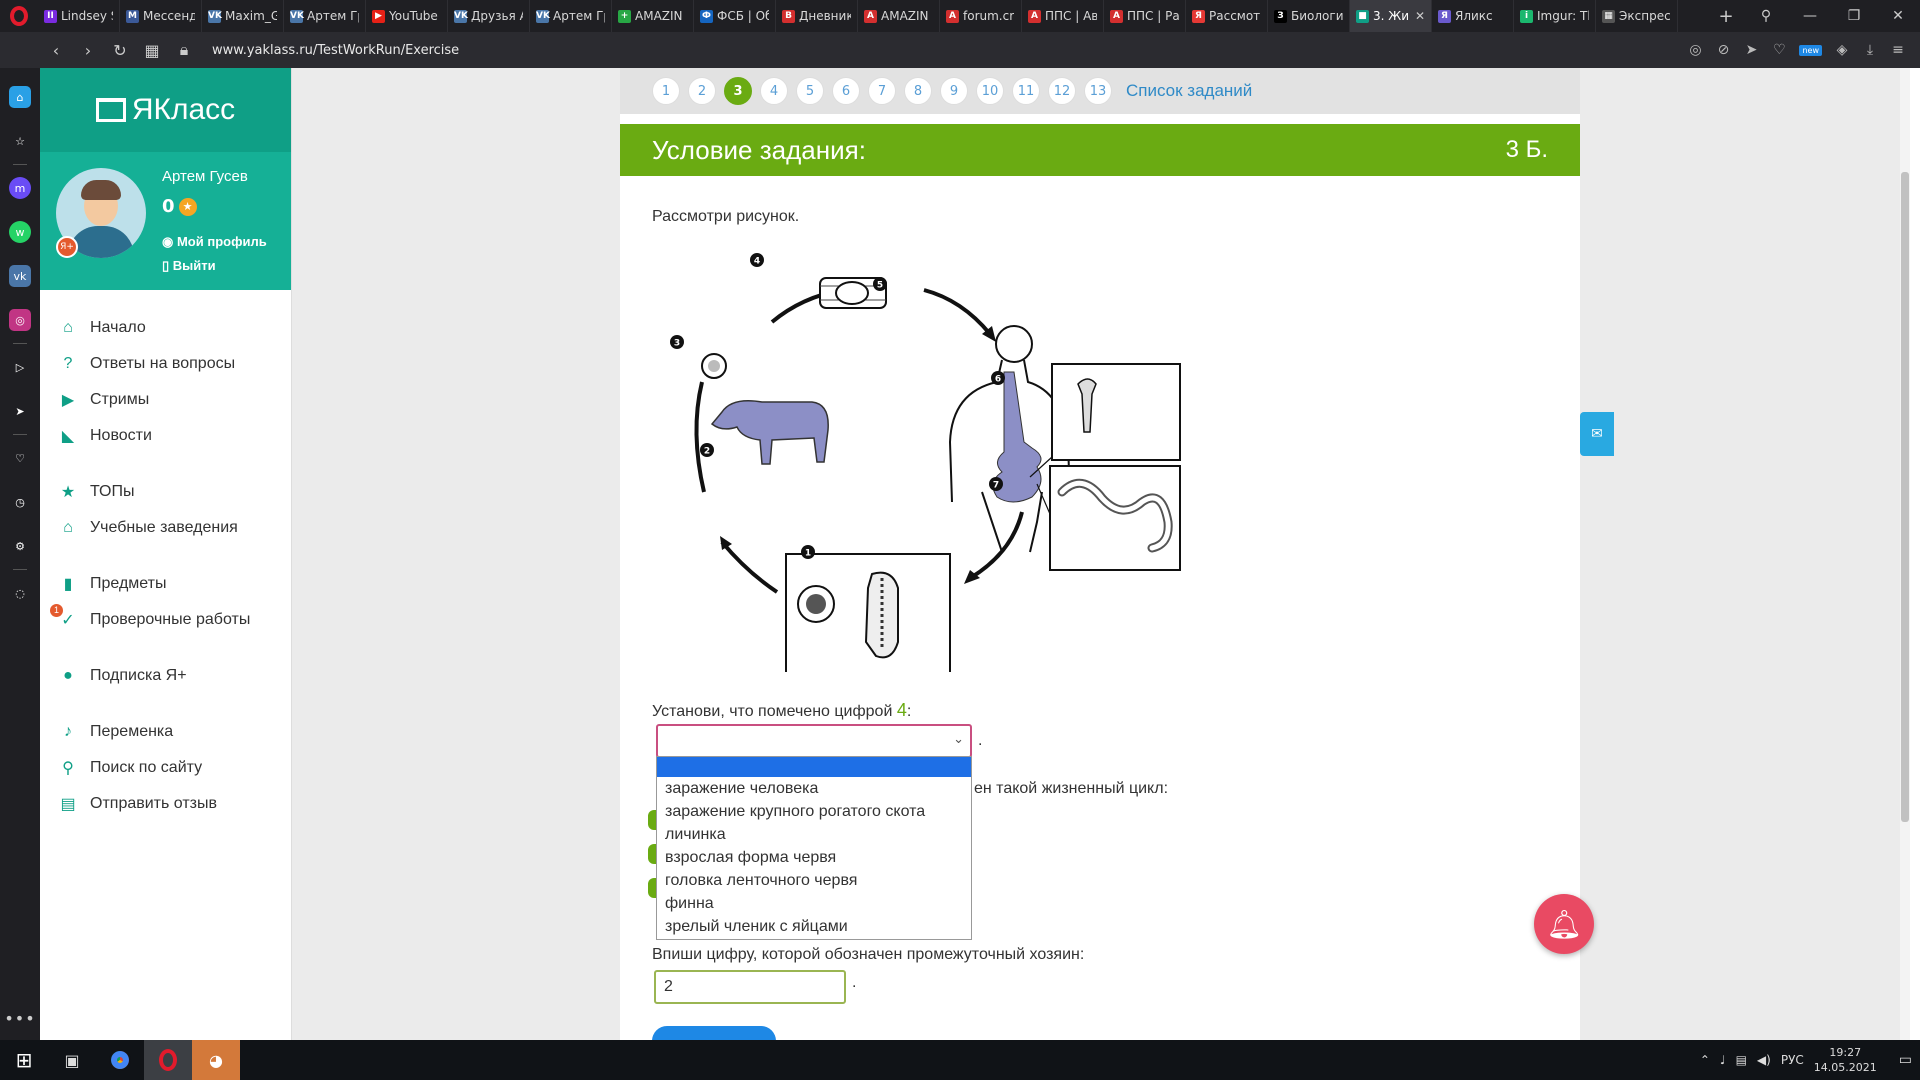 This screenshot has height=1080, width=1920. What do you see at coordinates (165, 732) in the screenshot?
I see `sidebar-item: ♪ Переменка` at bounding box center [165, 732].